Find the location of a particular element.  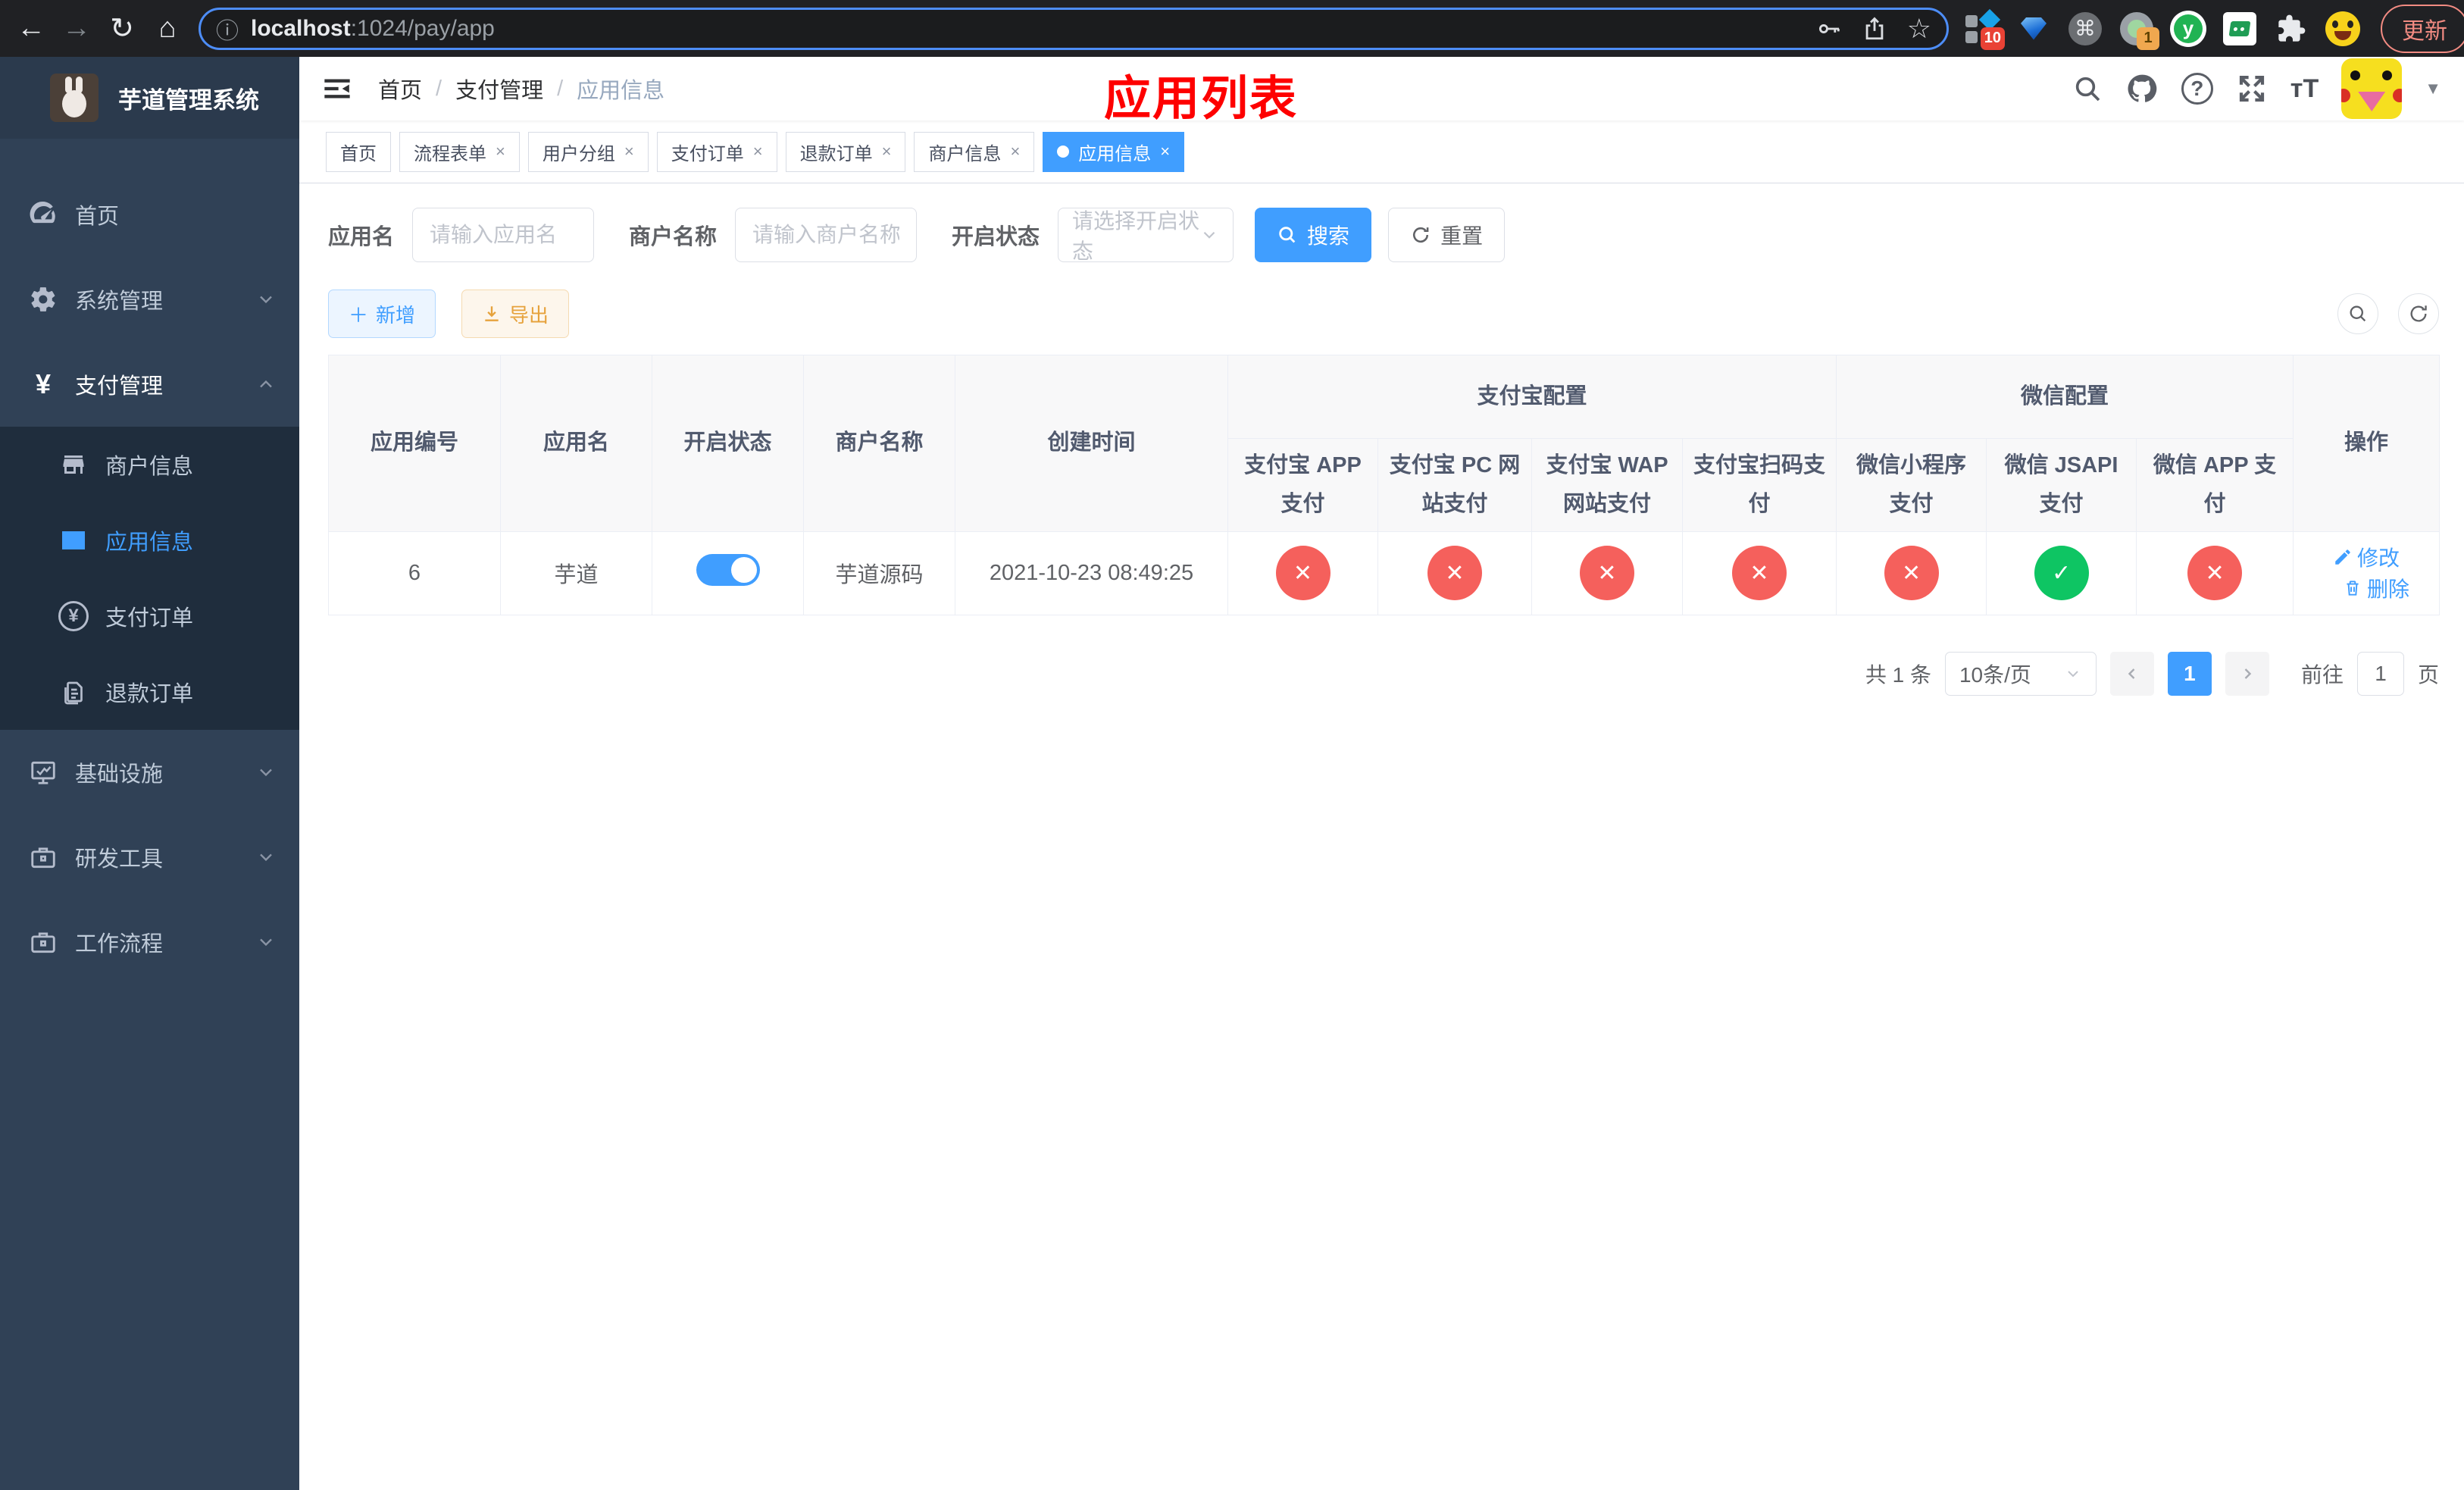

goto-page-input is located at coordinates (2380, 674).